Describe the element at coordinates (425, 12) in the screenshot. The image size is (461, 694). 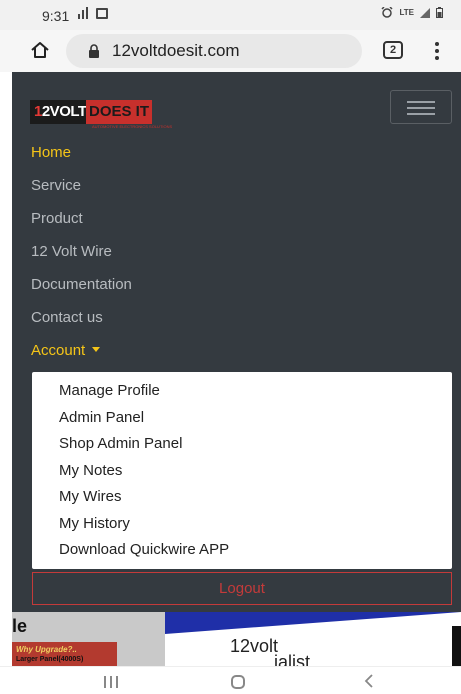
I see `signal-icon` at that location.